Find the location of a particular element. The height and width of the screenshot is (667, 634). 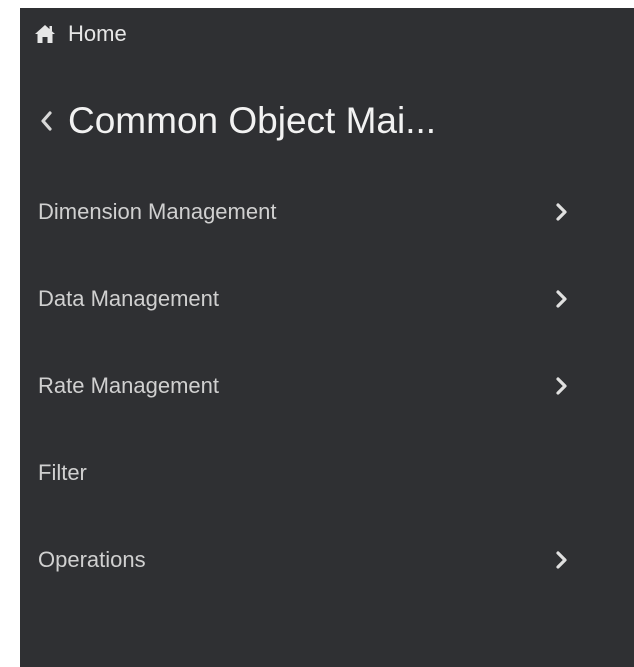

chevron-left-icon is located at coordinates (46, 121).